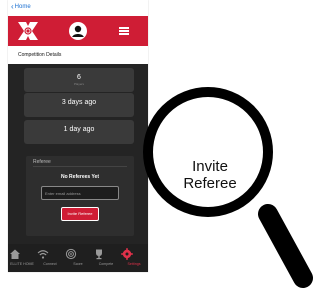 This screenshot has height=293, width=320. Describe the element at coordinates (78, 7) in the screenshot. I see `browser-bar: ‹ Home` at that location.